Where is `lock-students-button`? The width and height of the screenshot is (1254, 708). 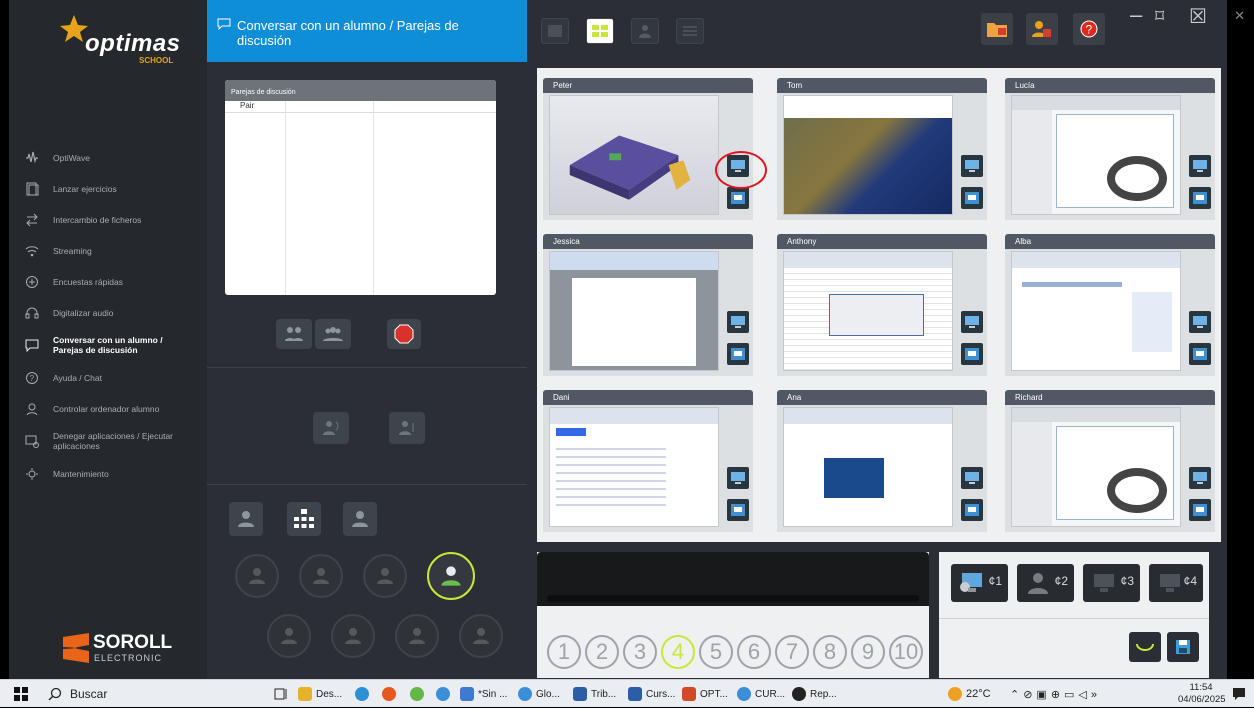 lock-students-button is located at coordinates (1042, 29).